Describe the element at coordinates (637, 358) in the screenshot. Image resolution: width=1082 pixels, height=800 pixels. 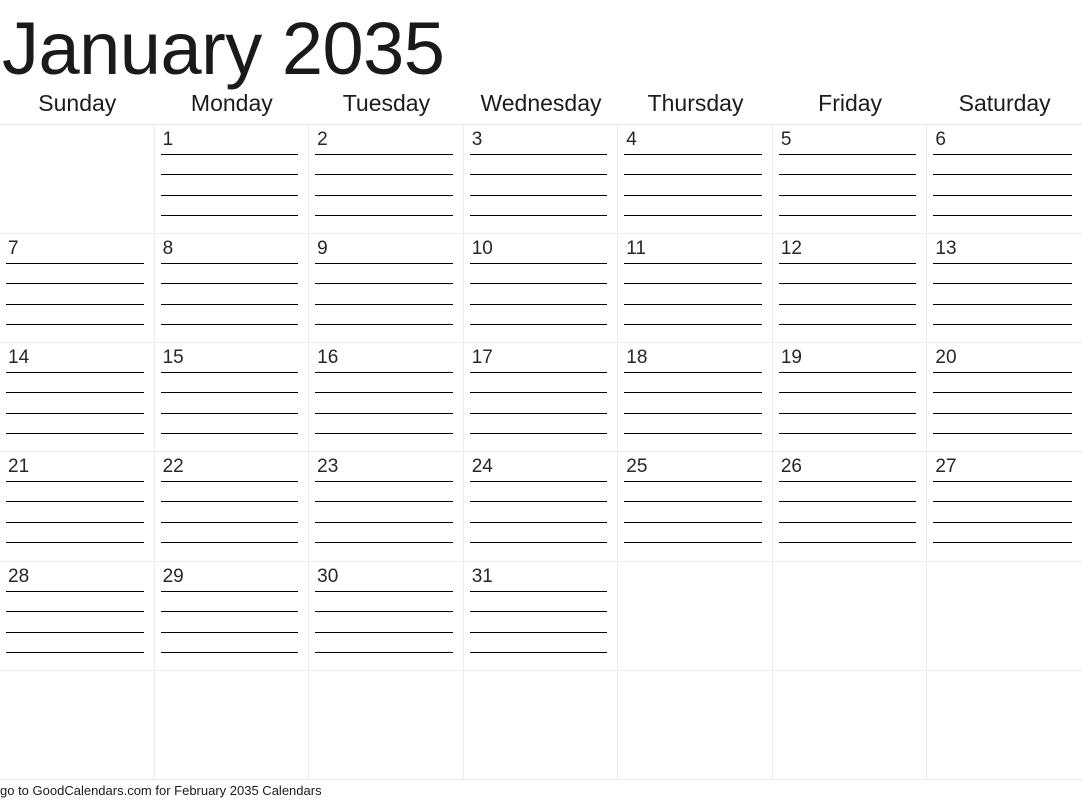
I see `day-number: 18` at that location.